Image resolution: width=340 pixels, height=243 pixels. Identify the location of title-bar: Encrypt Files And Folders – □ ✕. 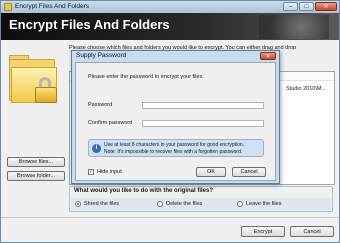
(170, 7).